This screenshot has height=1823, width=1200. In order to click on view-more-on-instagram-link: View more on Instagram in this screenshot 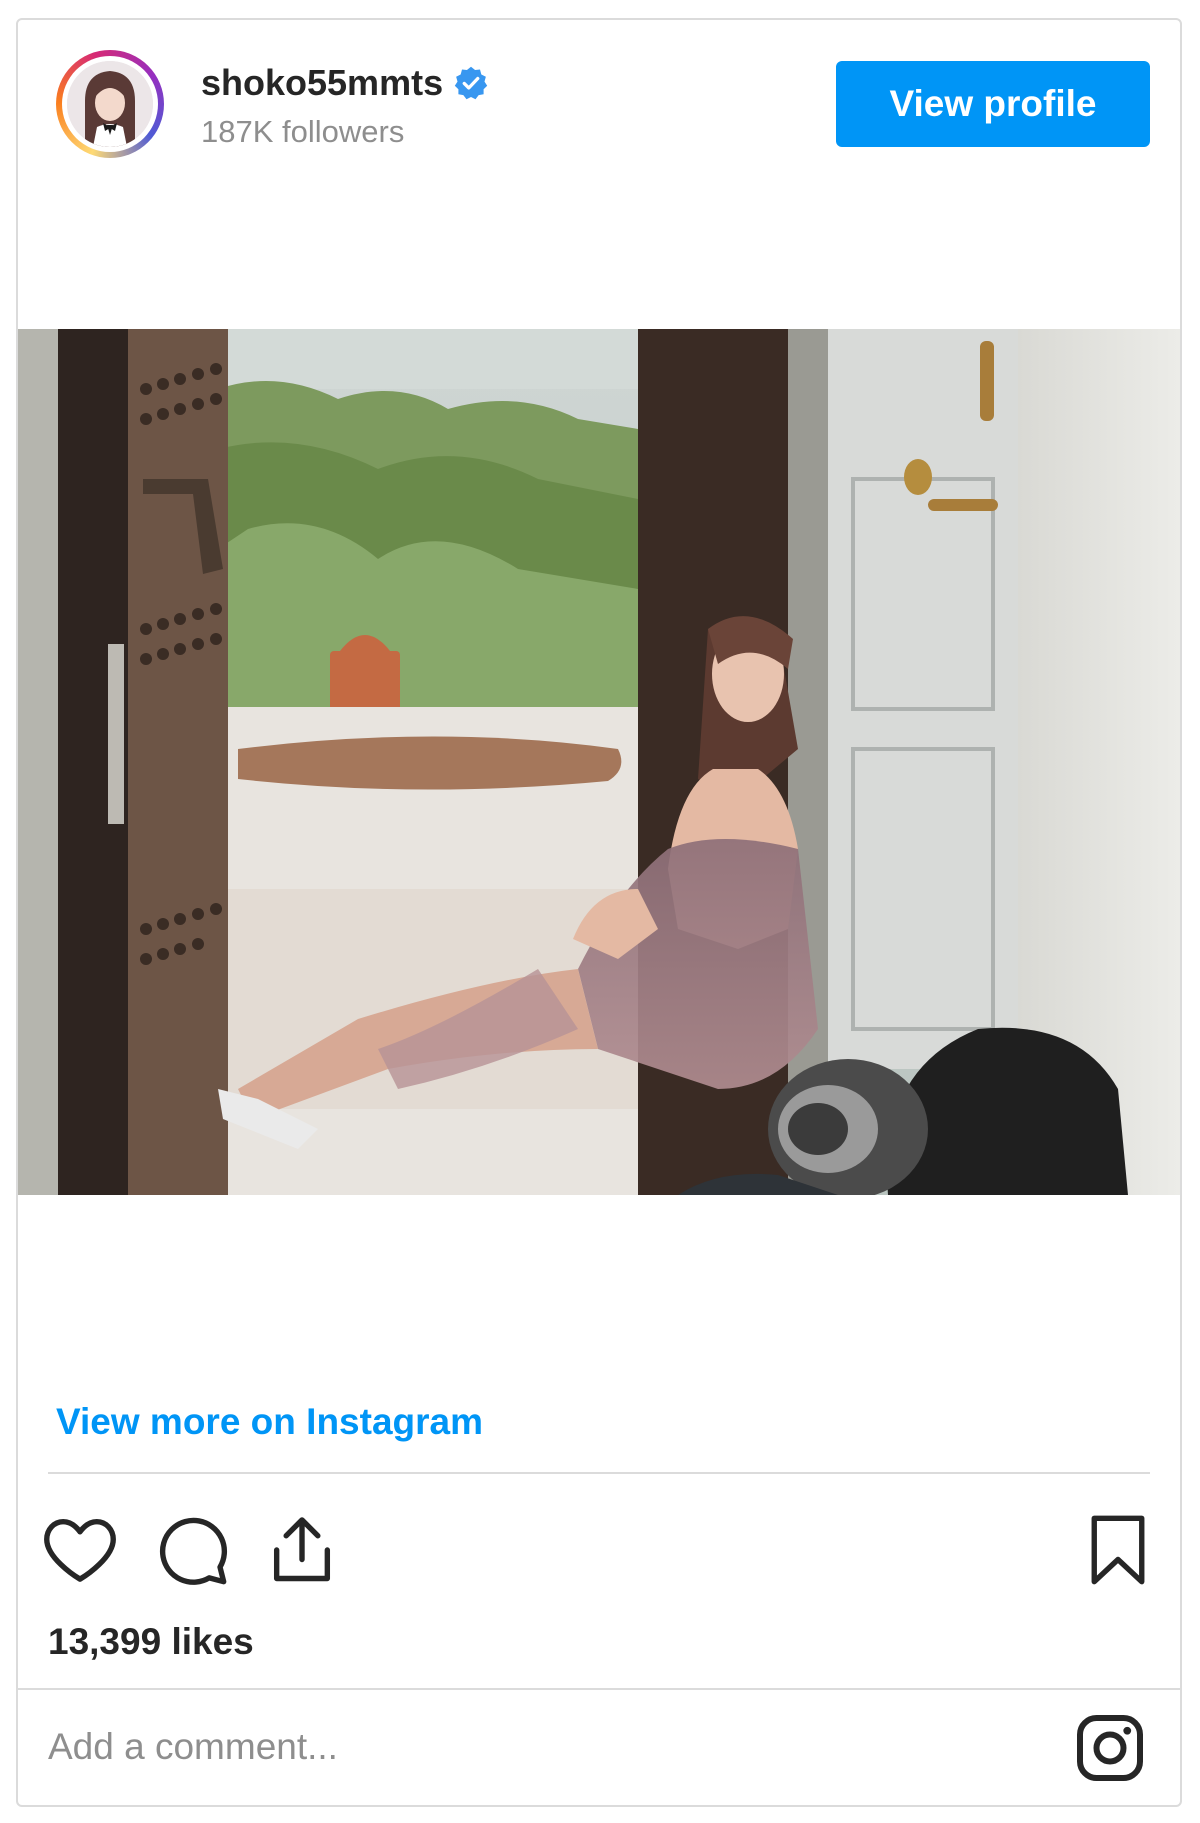, I will do `click(269, 1422)`.